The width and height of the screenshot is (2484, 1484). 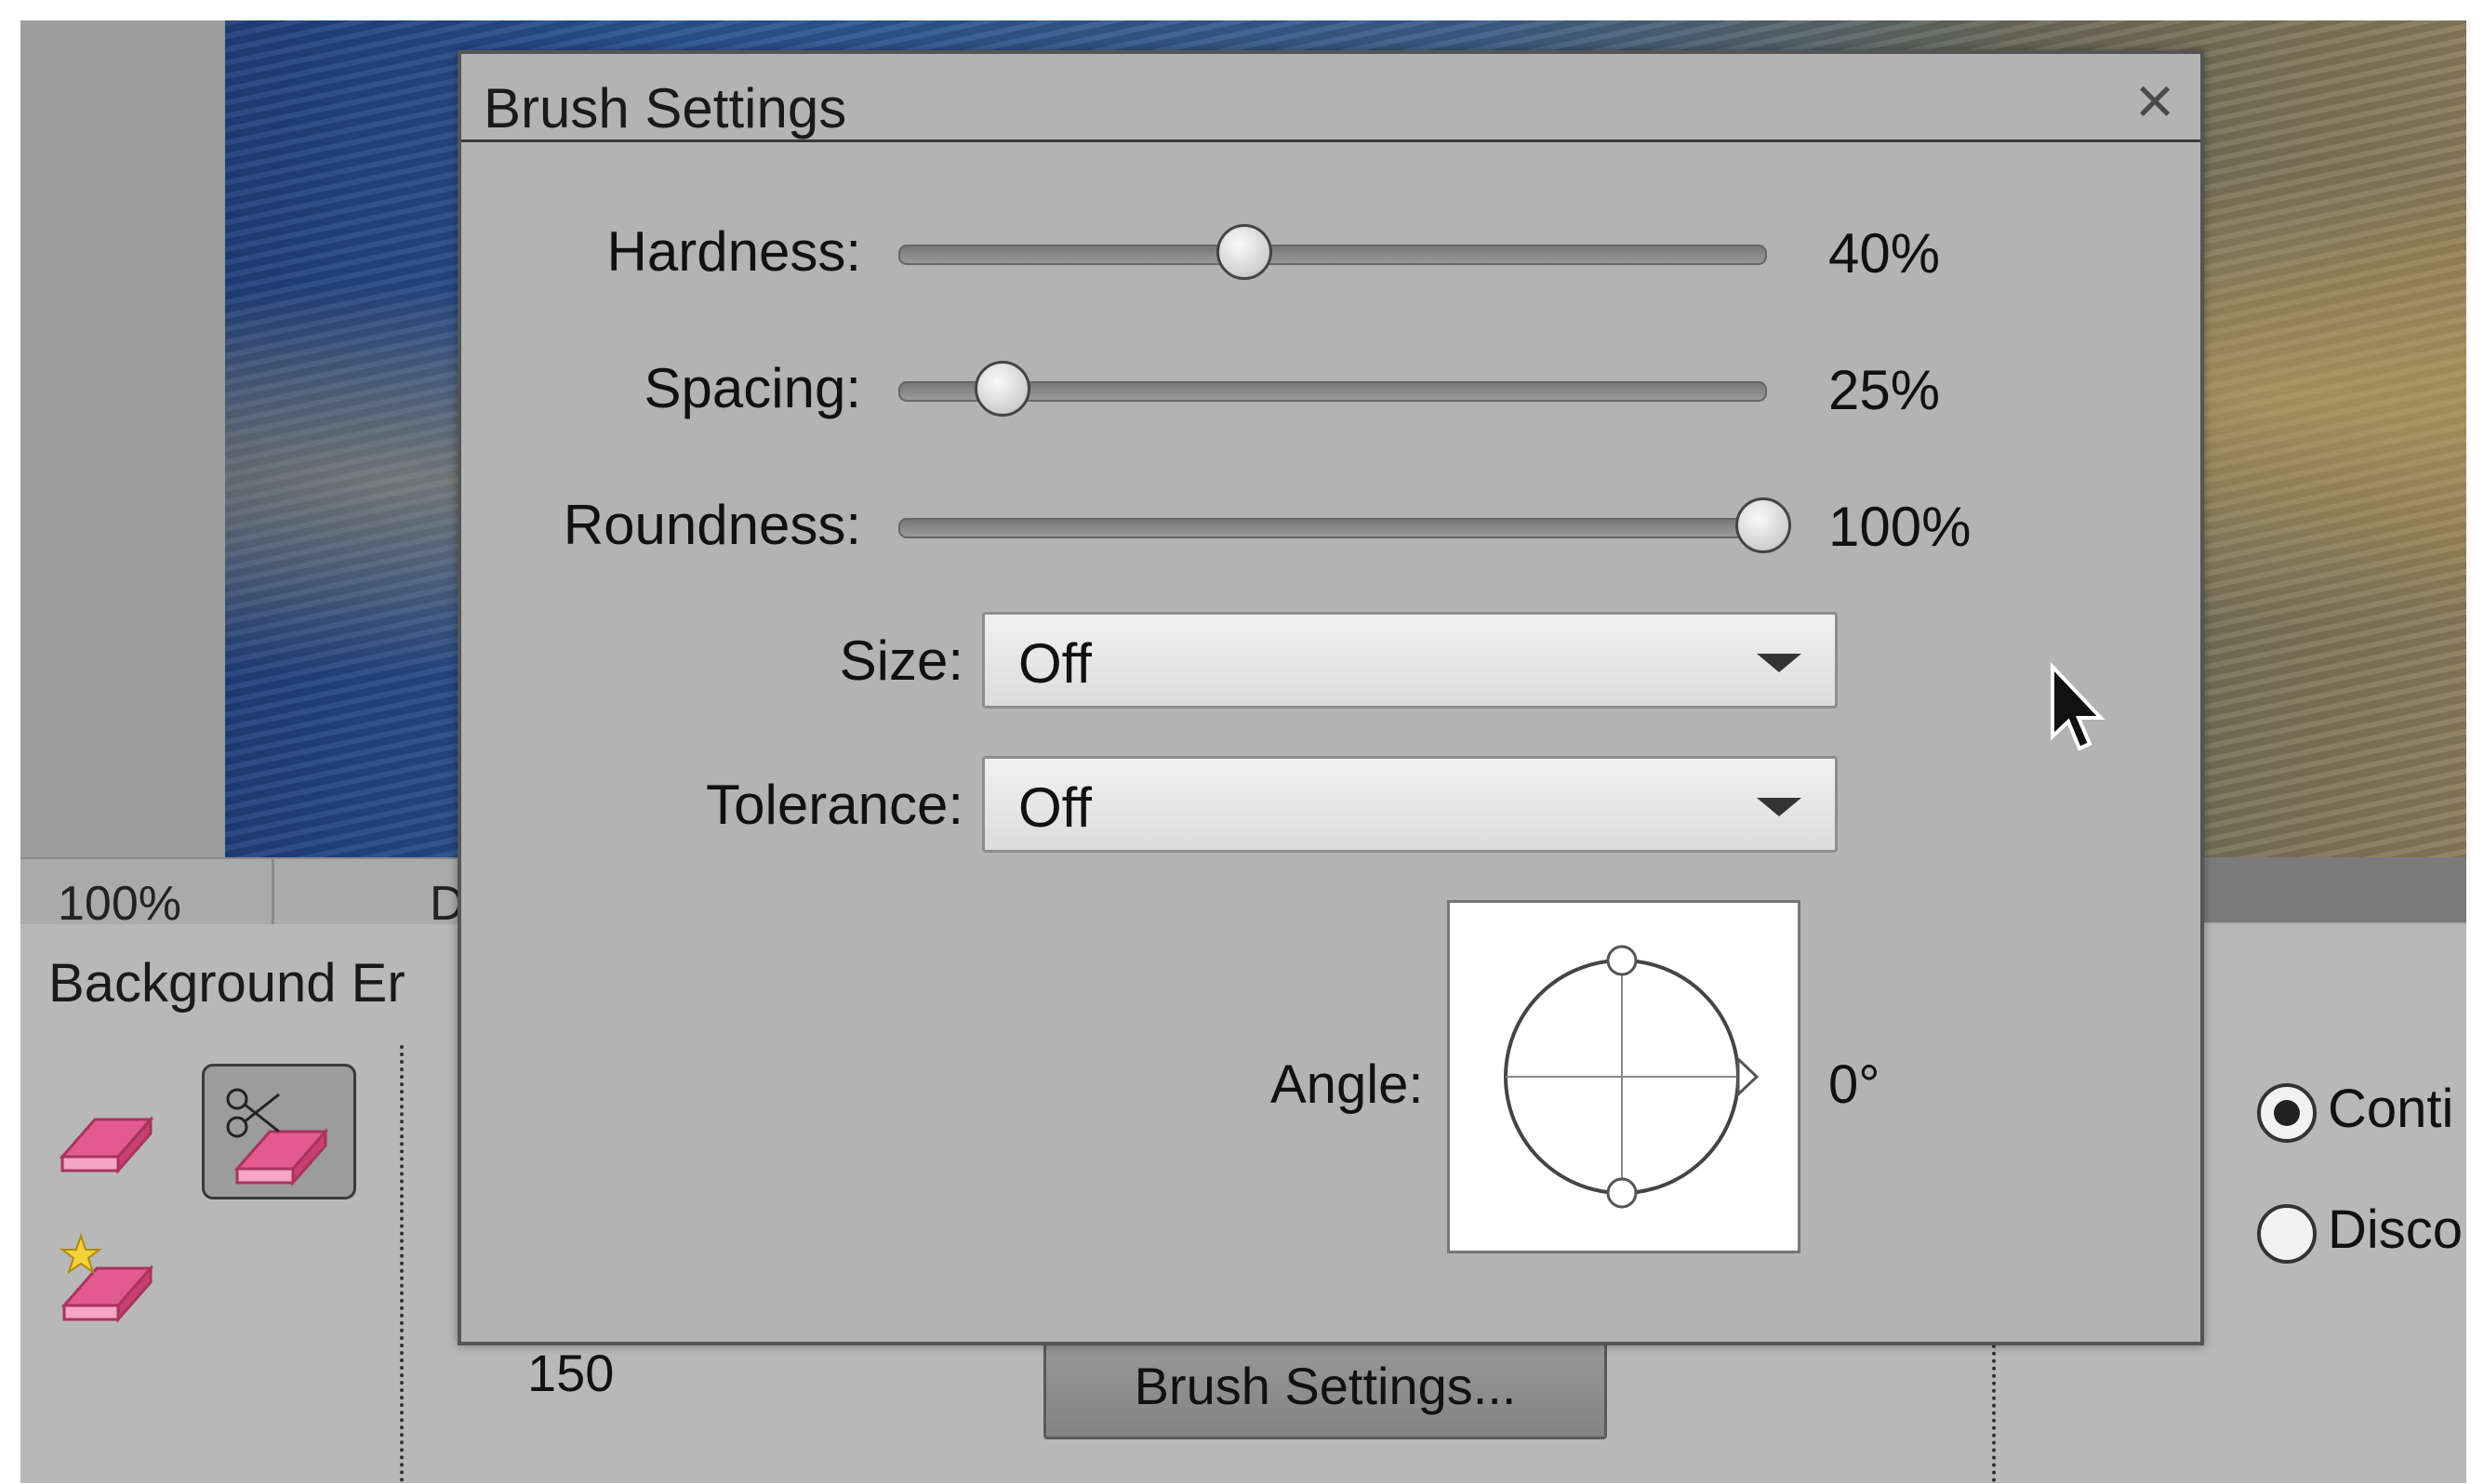 What do you see at coordinates (2396, 1229) in the screenshot?
I see `radio-label: Disco` at bounding box center [2396, 1229].